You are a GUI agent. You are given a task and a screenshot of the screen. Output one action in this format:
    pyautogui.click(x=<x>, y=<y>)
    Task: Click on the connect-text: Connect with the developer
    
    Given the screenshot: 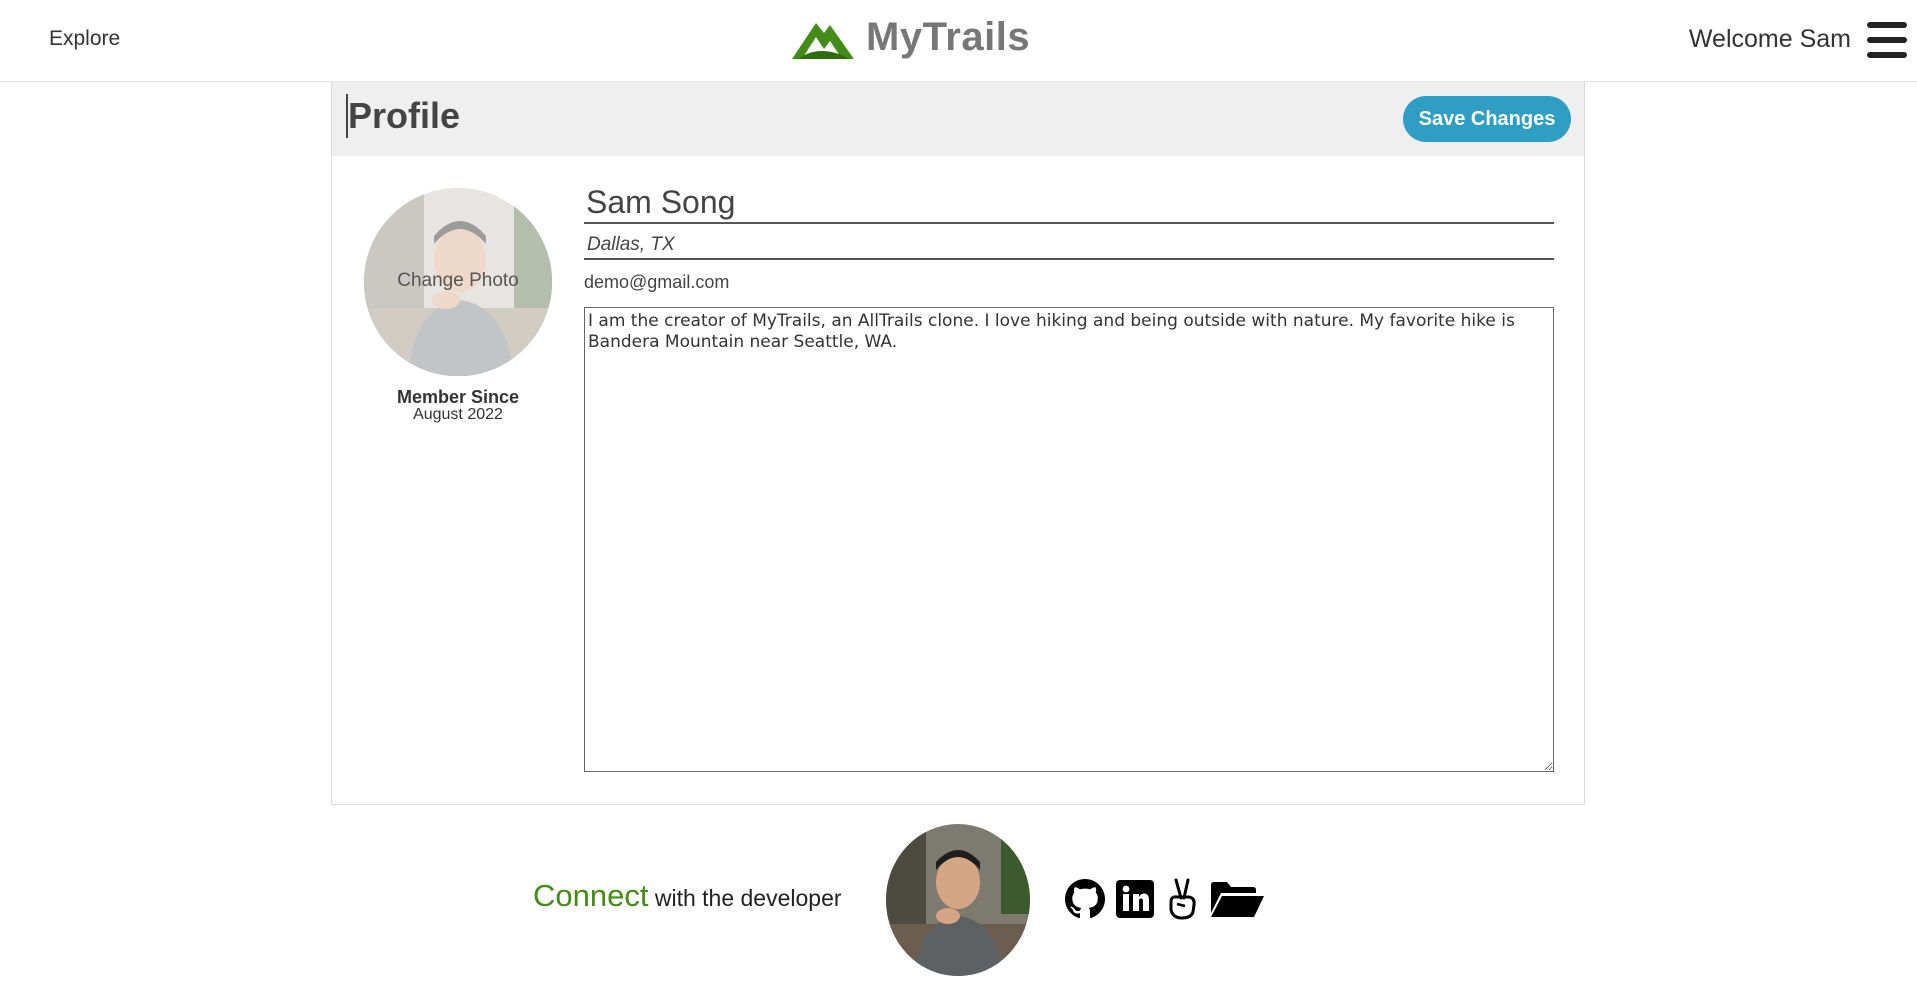 What is the action you would take?
    pyautogui.click(x=687, y=896)
    